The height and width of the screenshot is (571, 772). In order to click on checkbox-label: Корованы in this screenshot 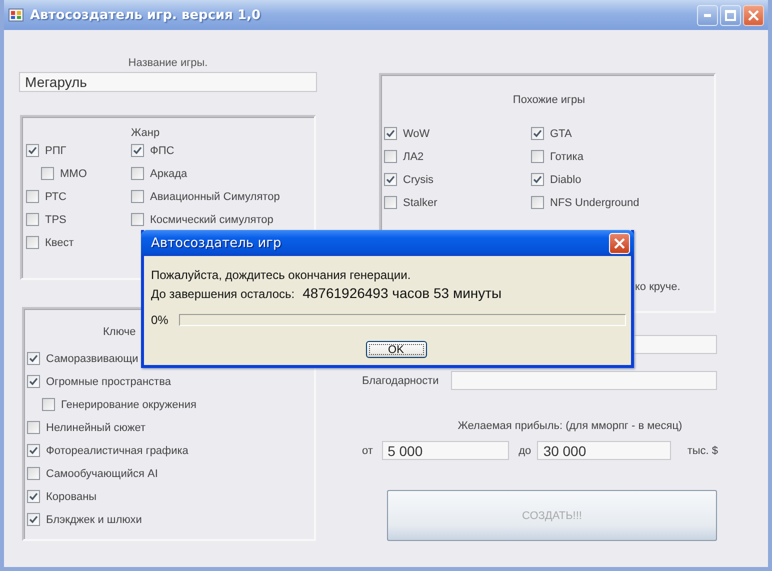, I will do `click(71, 496)`.